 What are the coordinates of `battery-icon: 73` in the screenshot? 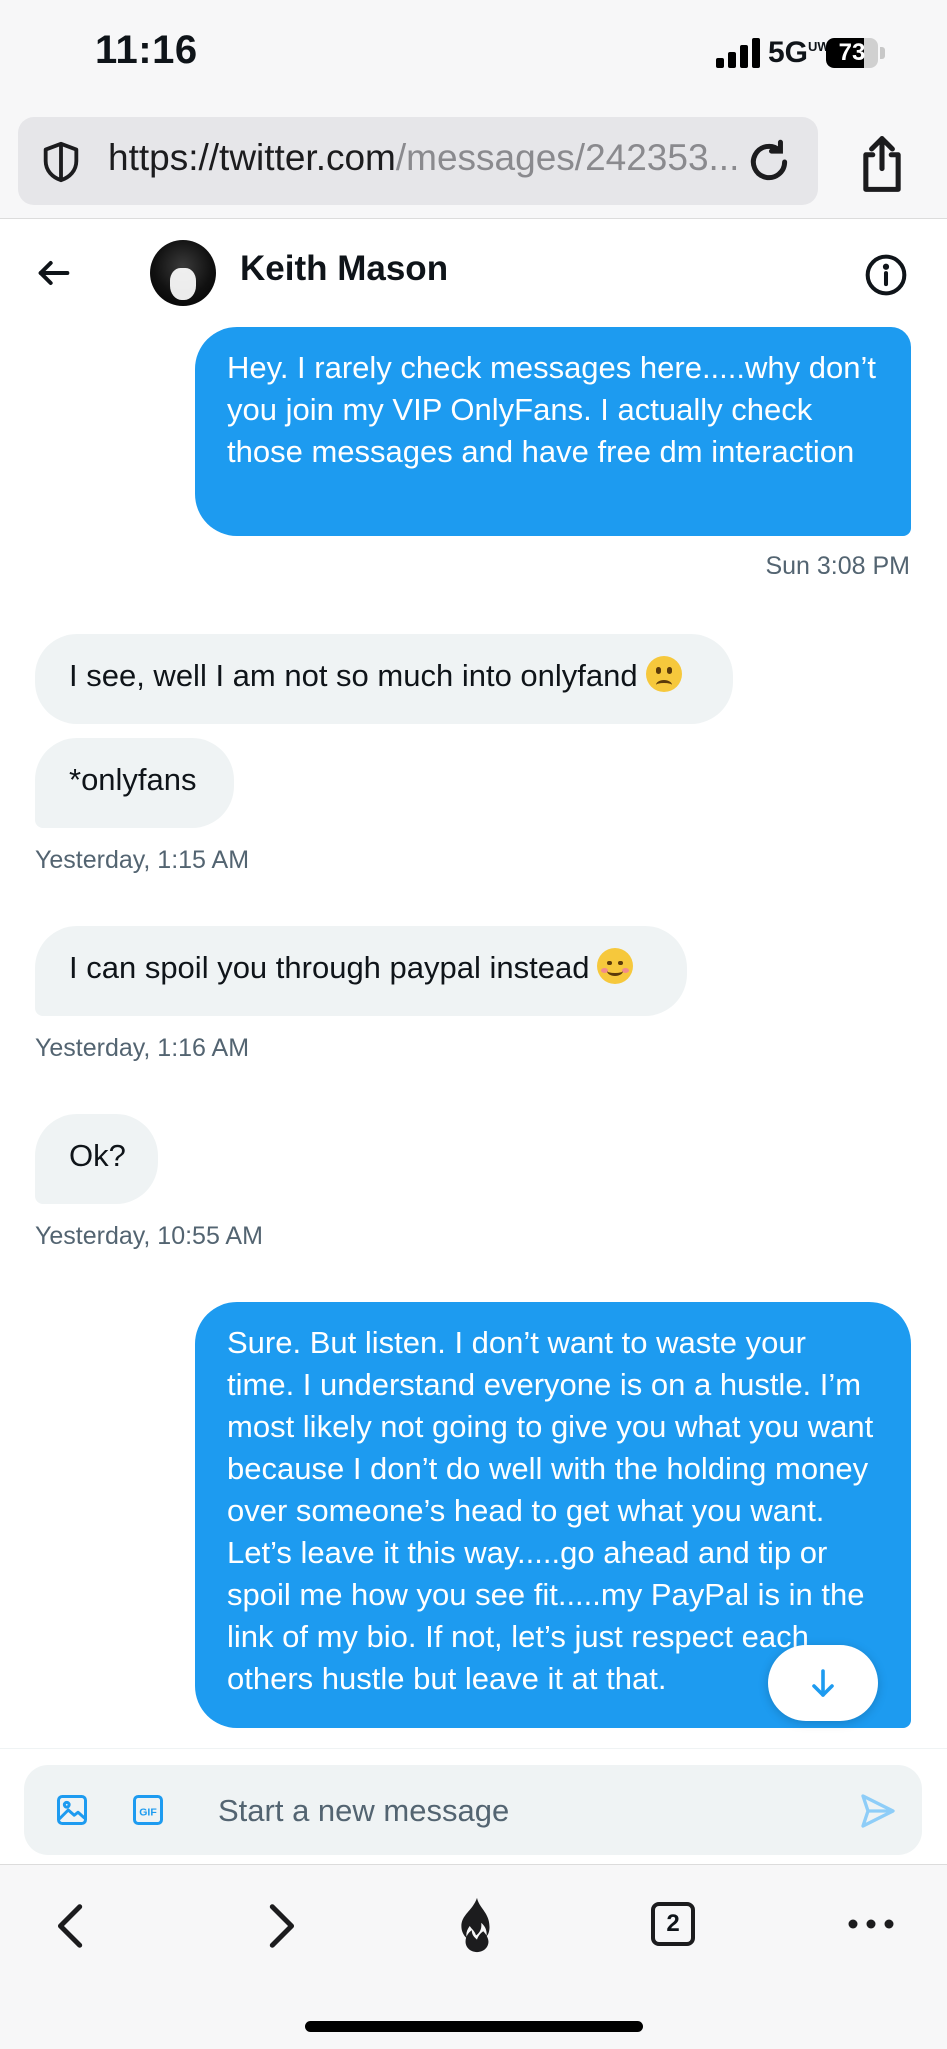 It's located at (852, 53).